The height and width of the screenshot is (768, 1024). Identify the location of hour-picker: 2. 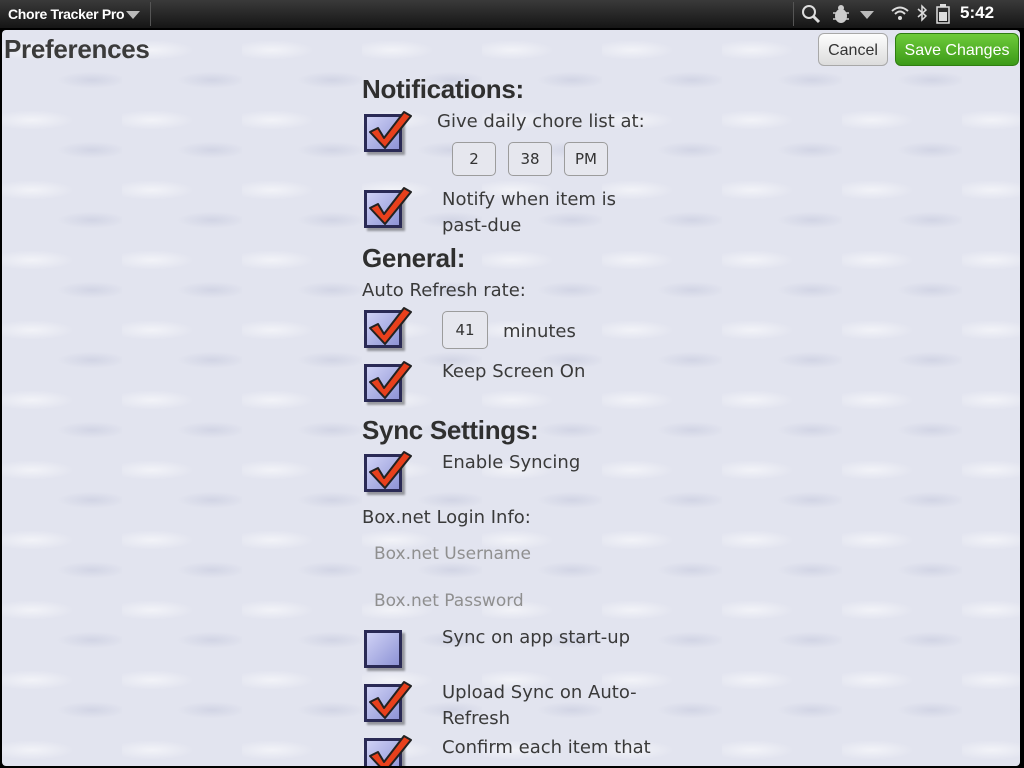
(474, 159).